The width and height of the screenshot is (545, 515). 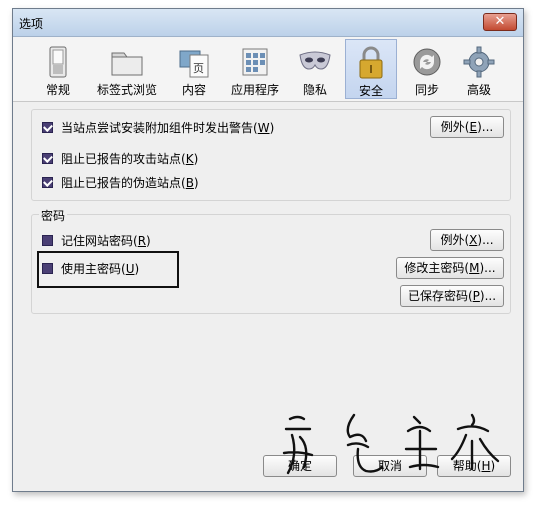 I want to click on padlock-icon, so click(x=371, y=62).